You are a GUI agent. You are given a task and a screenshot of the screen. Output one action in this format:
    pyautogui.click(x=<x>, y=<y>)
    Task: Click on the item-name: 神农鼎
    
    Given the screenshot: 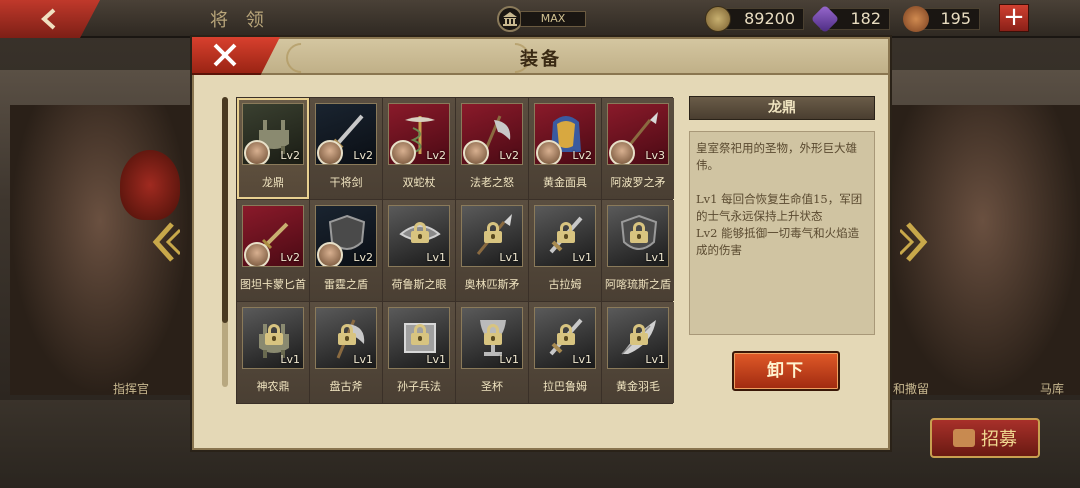 What is the action you would take?
    pyautogui.click(x=273, y=386)
    